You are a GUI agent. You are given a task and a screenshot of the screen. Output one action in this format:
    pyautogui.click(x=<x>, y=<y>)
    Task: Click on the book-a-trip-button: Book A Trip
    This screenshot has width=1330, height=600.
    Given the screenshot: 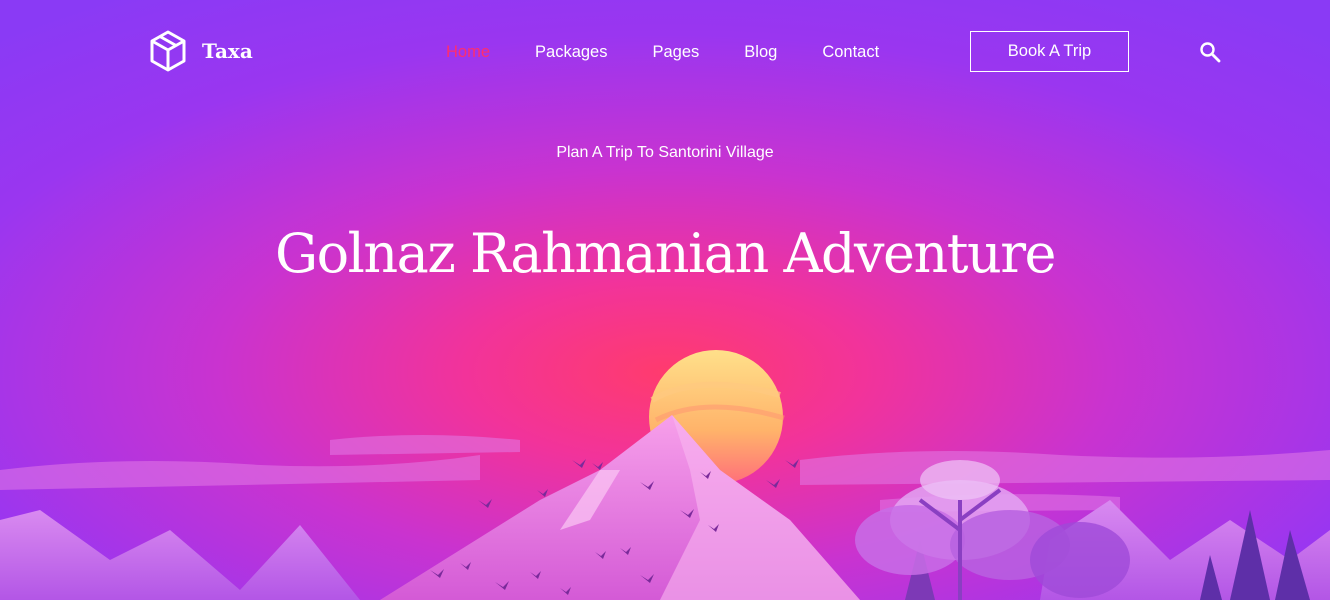 What is the action you would take?
    pyautogui.click(x=1049, y=51)
    